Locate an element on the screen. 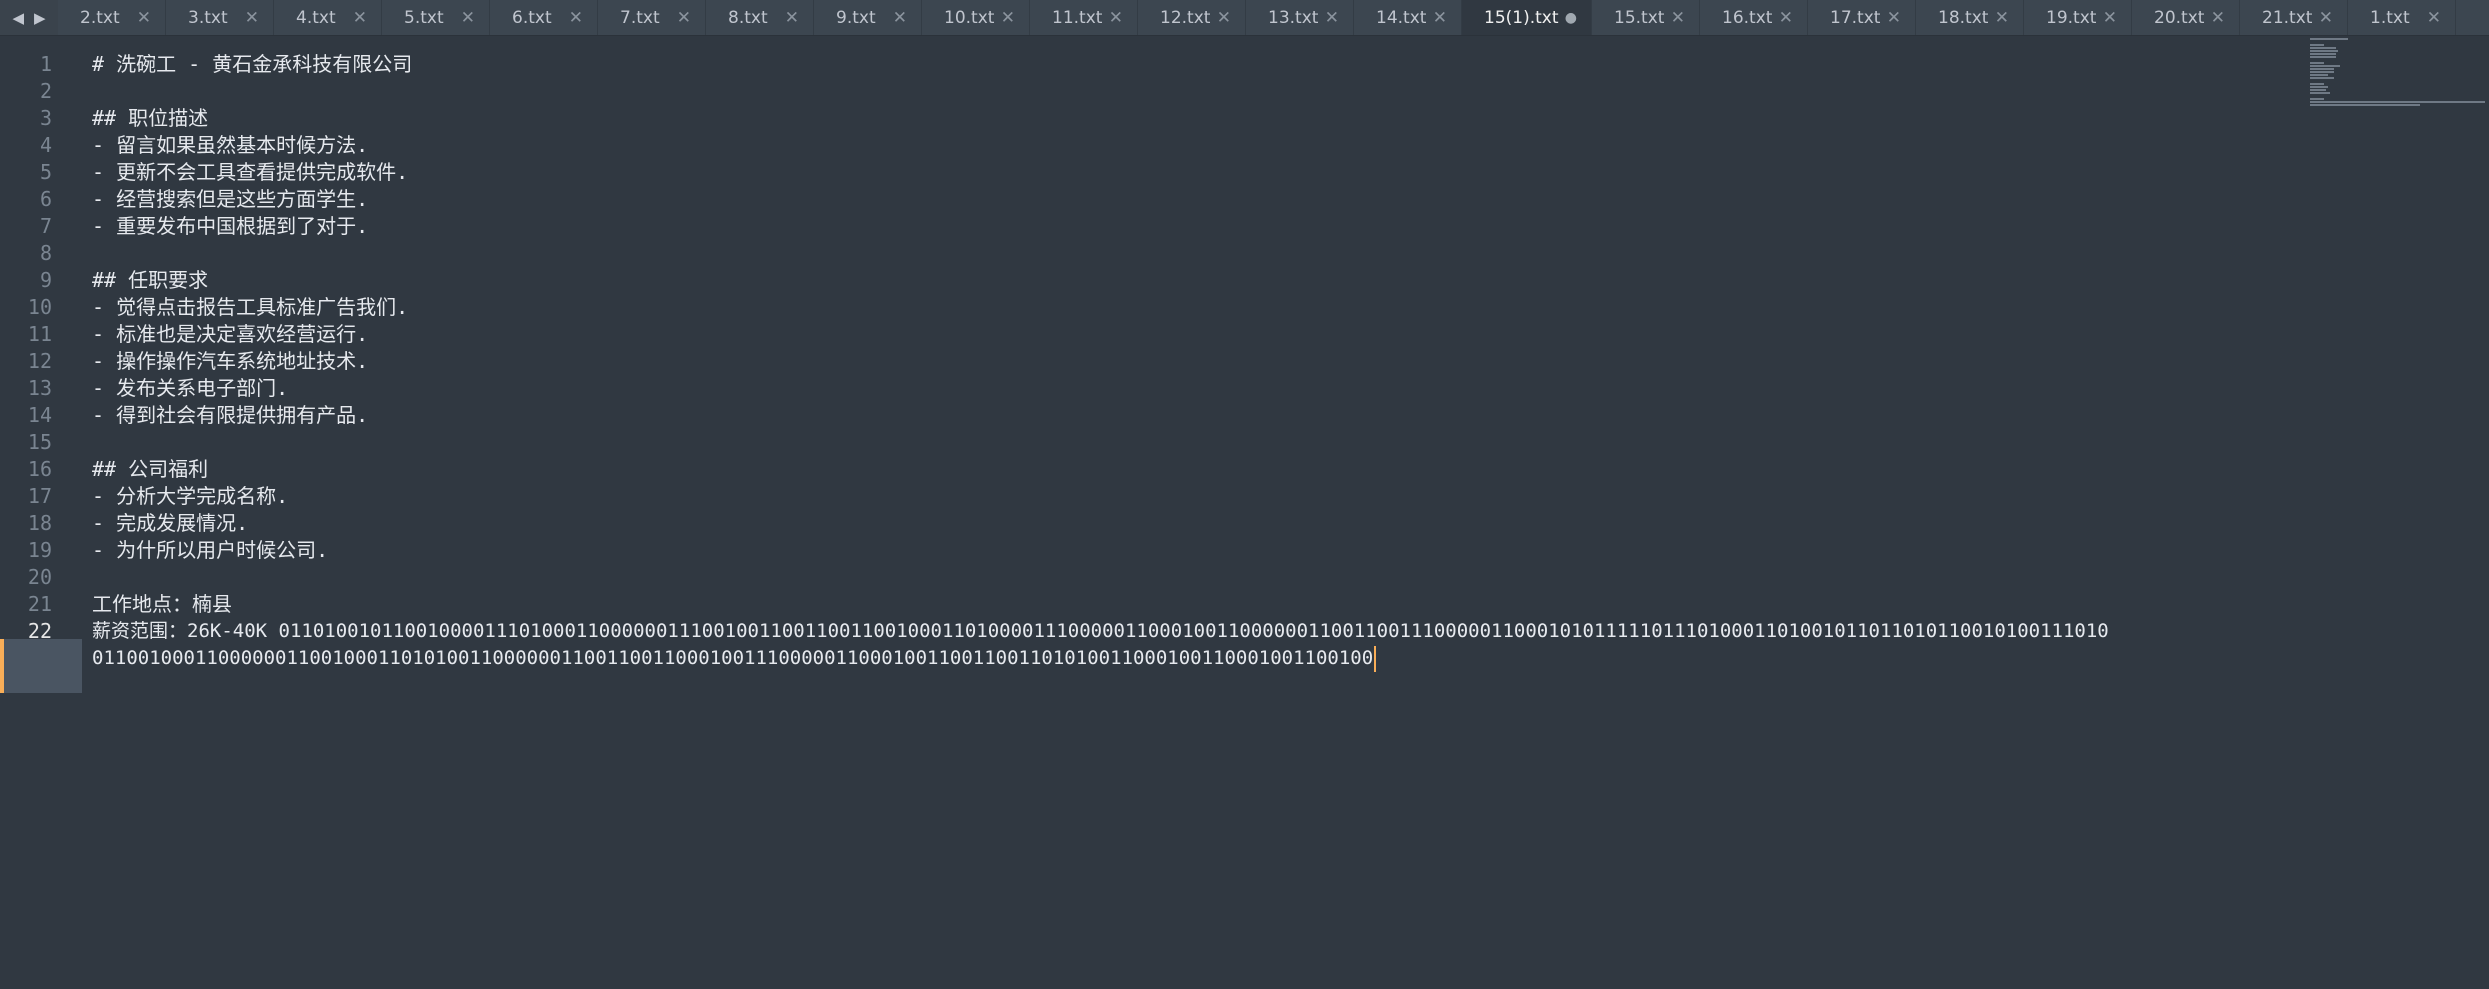 The image size is (2489, 989). tab-3-txt: 3.txt ✕ is located at coordinates (220, 17).